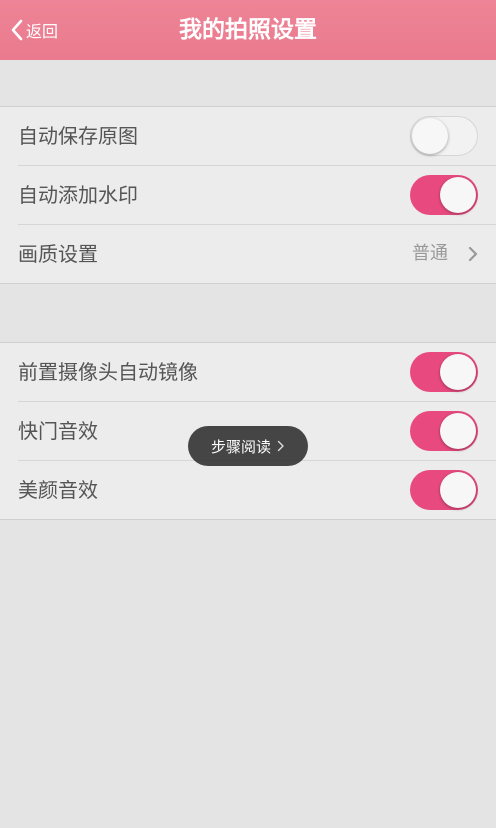 This screenshot has height=828, width=496. What do you see at coordinates (58, 254) in the screenshot?
I see `setting-label: 画质设置` at bounding box center [58, 254].